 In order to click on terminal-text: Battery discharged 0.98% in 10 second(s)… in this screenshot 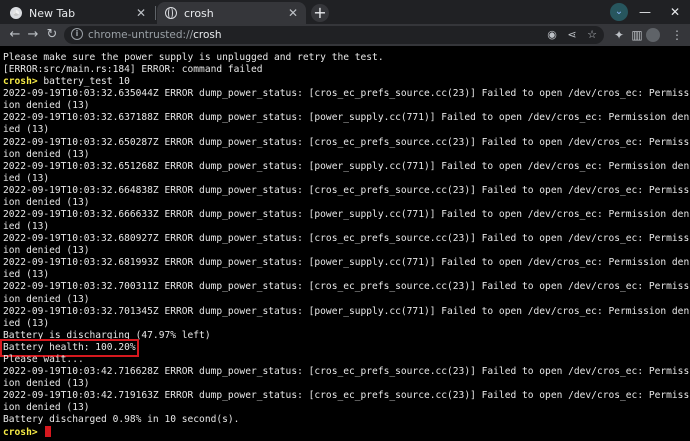, I will do `click(121, 420)`.